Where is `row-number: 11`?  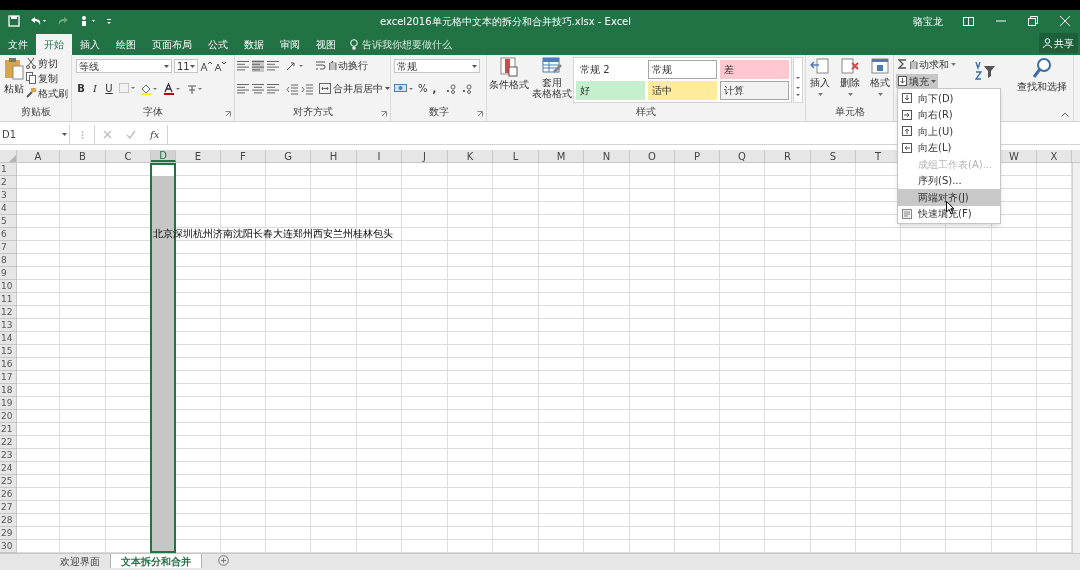 row-number: 11 is located at coordinates (8, 299).